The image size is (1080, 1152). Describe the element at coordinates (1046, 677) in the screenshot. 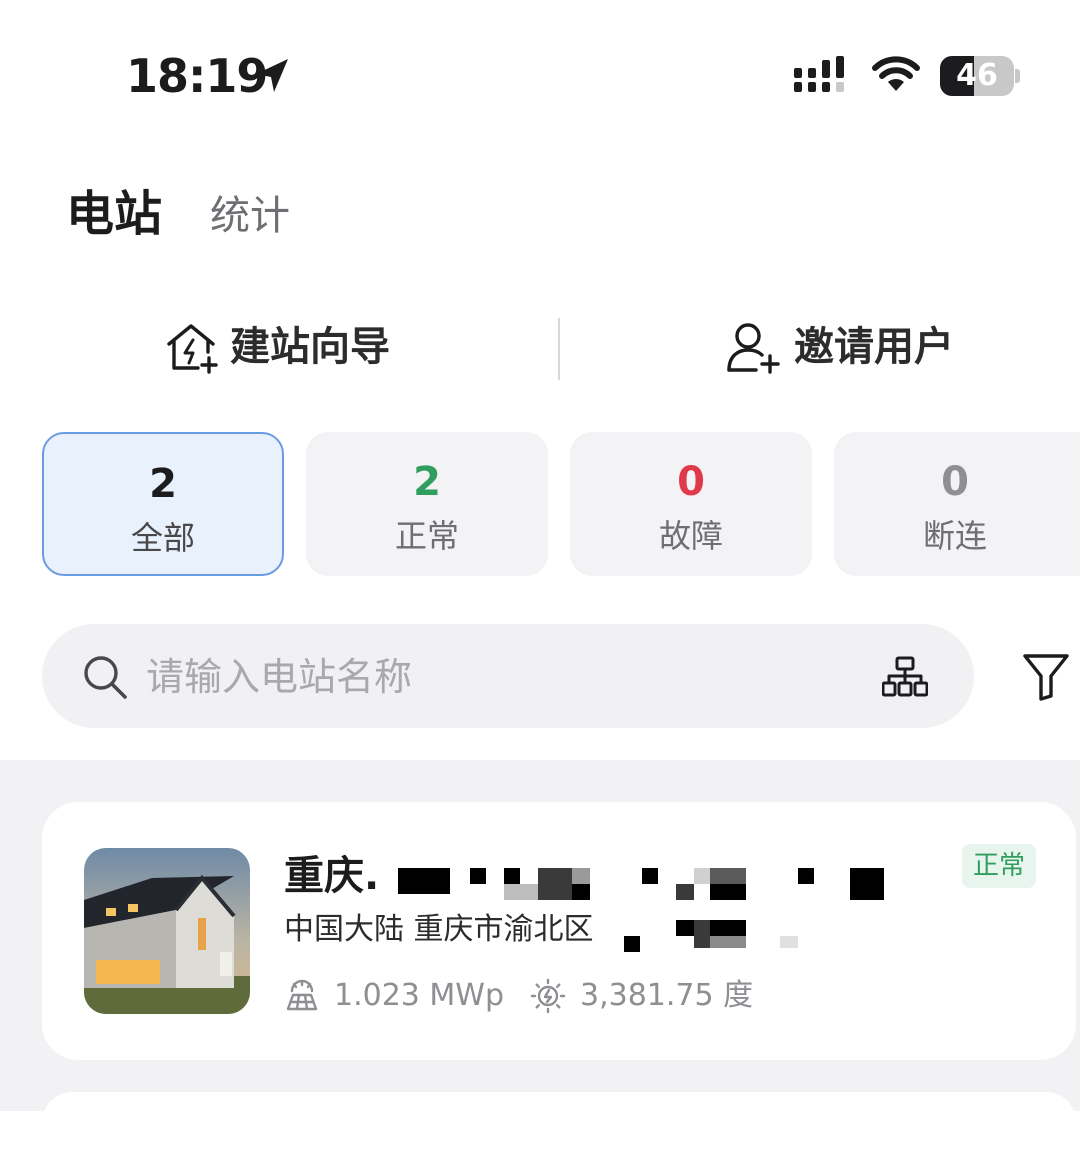

I see `filter-icon` at that location.